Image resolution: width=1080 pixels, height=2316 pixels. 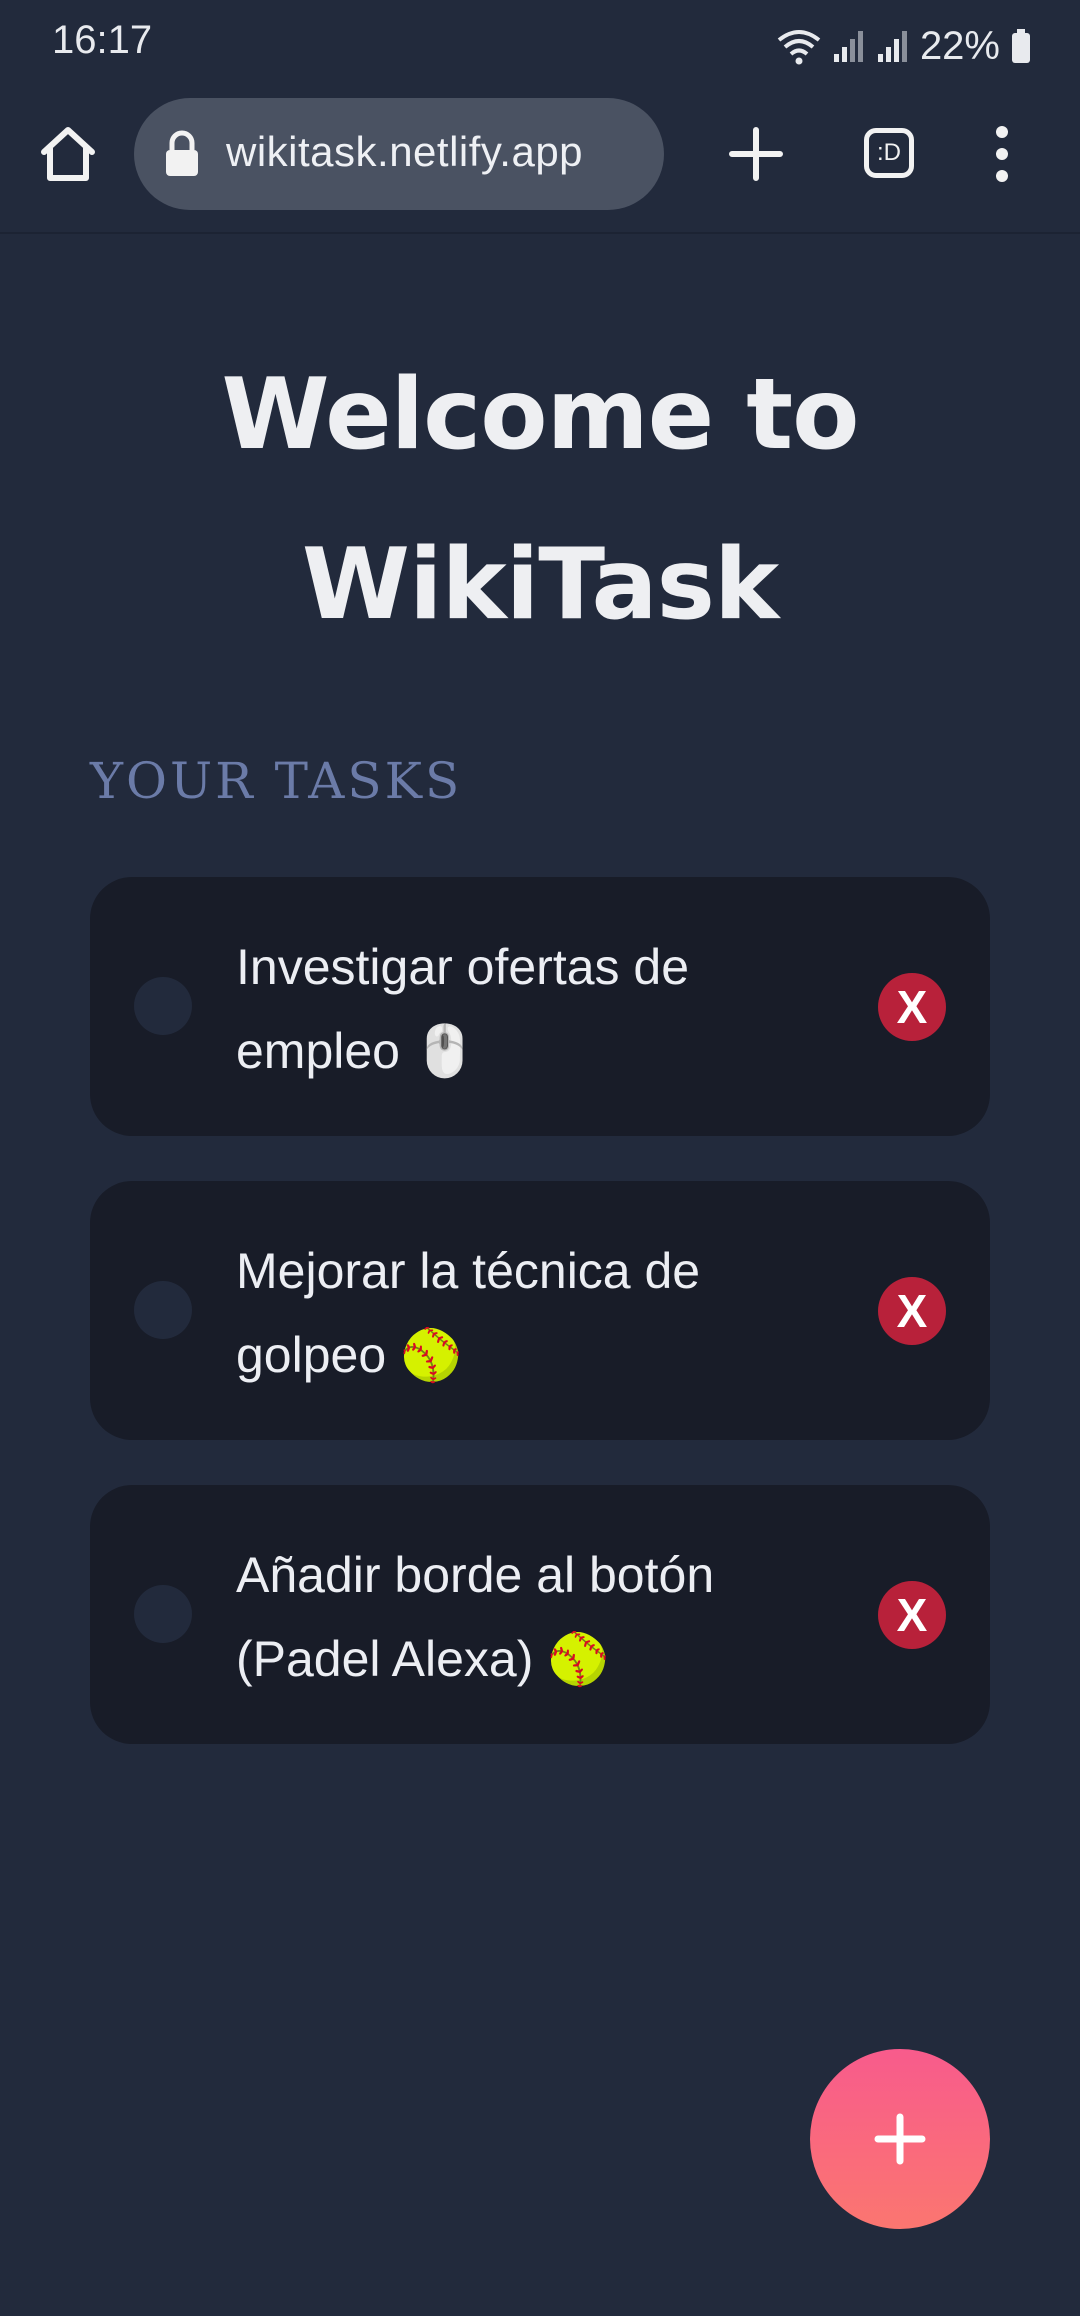 I want to click on status-icons: 22%, so click(x=904, y=46).